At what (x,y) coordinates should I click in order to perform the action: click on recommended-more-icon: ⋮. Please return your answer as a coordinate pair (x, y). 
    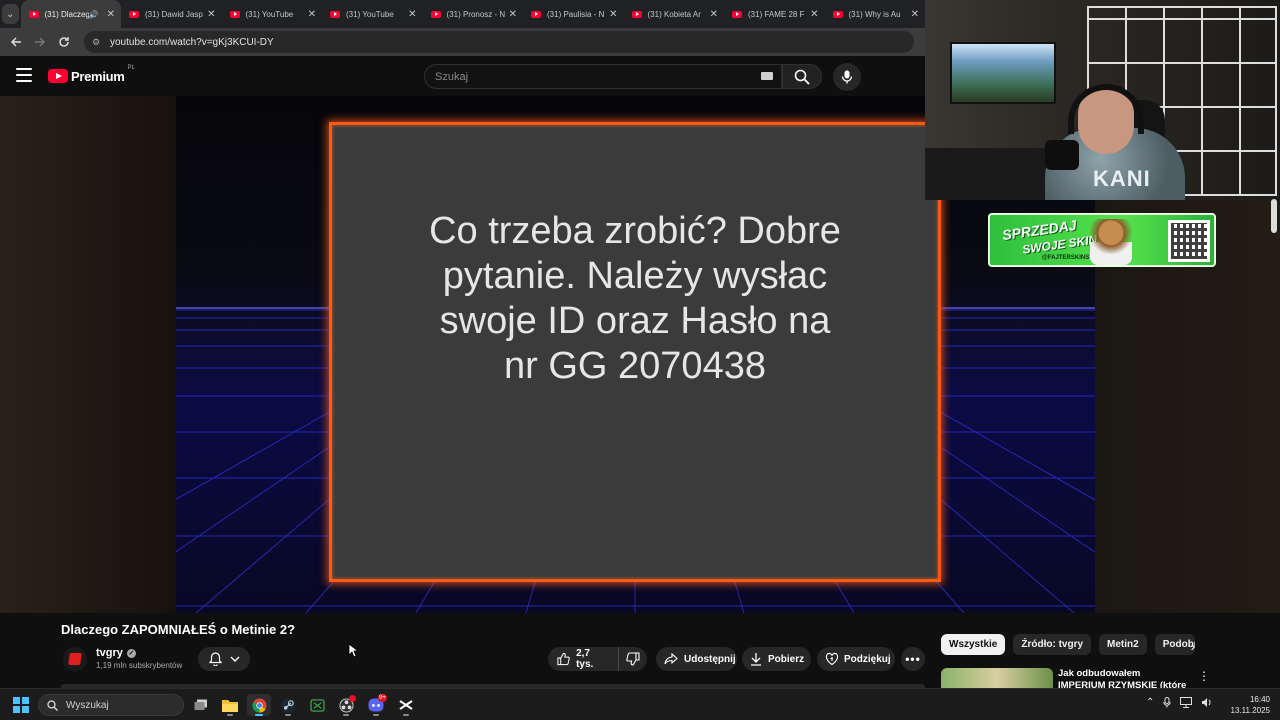
    Looking at the image, I should click on (1204, 676).